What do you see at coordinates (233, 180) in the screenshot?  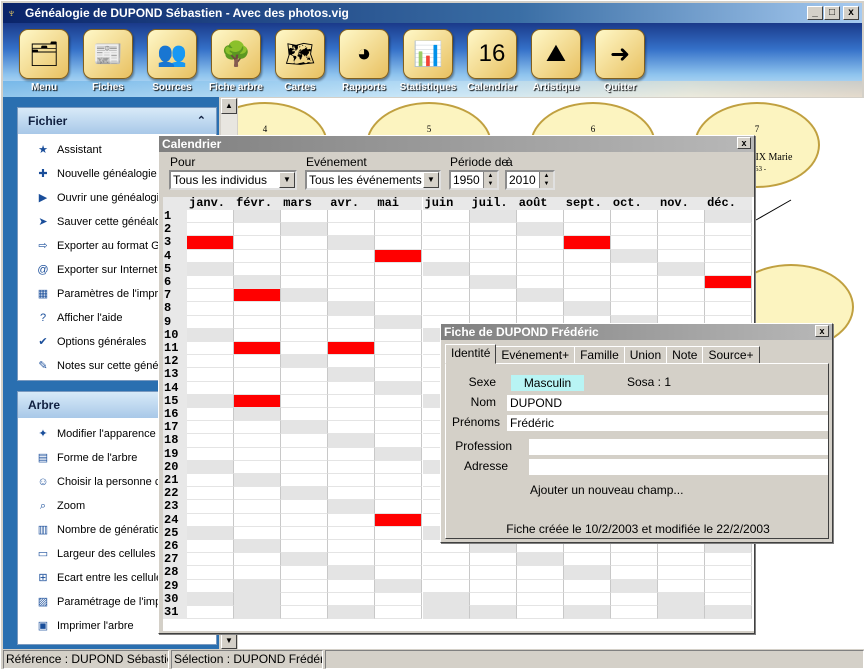 I see `pour-select: Tous les individus ▼` at bounding box center [233, 180].